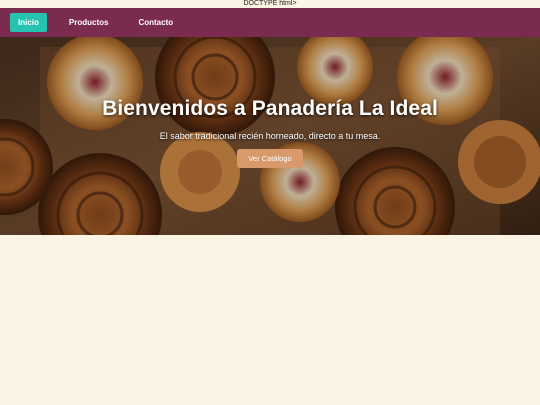  Describe the element at coordinates (28, 22) in the screenshot. I see `nav-link-inicio: Inicio` at that location.